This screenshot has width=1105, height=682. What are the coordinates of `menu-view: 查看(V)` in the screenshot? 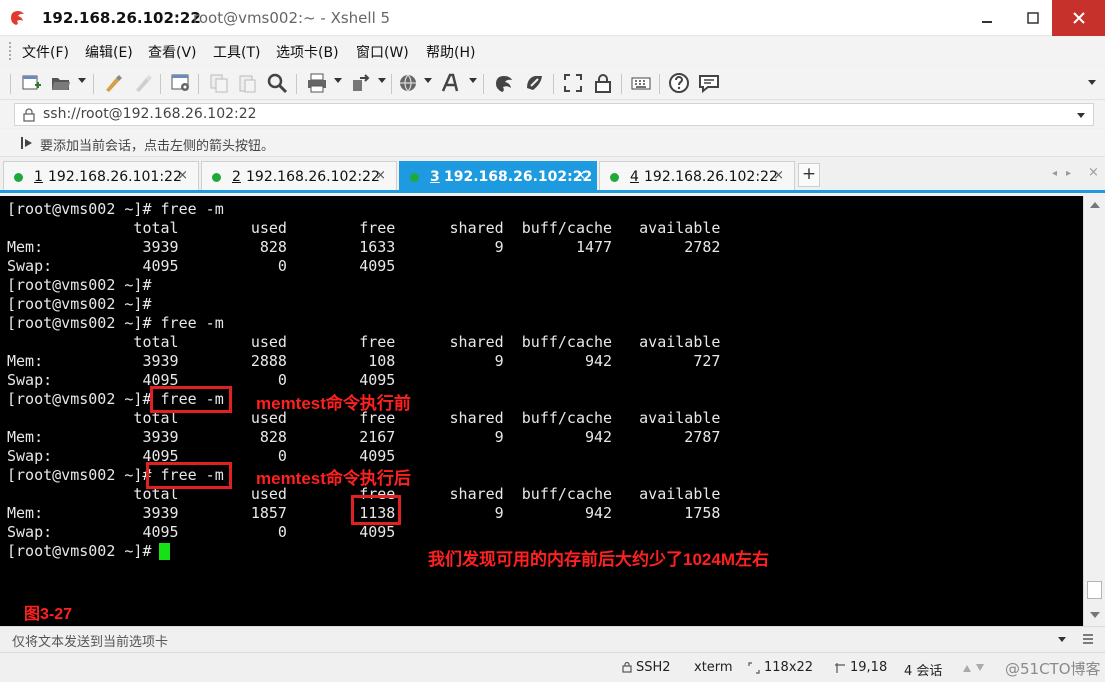 It's located at (172, 52).